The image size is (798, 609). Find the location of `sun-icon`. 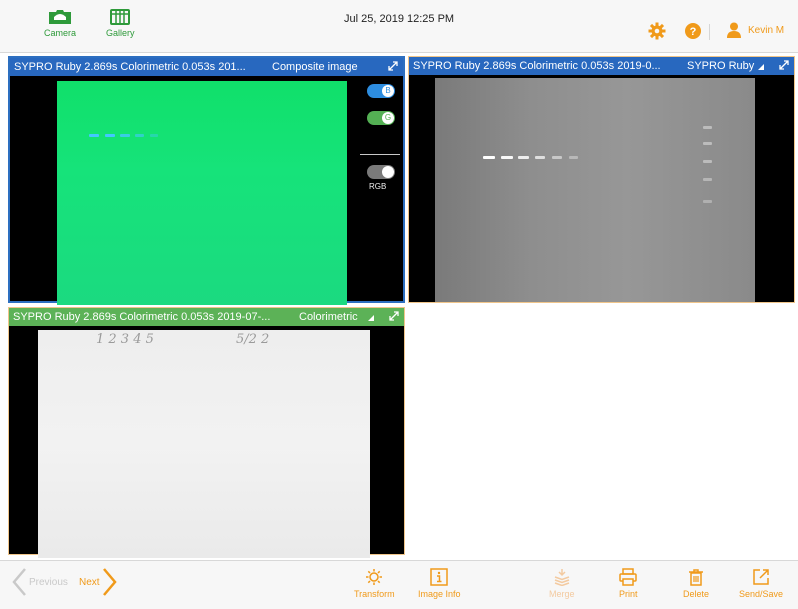

sun-icon is located at coordinates (374, 577).